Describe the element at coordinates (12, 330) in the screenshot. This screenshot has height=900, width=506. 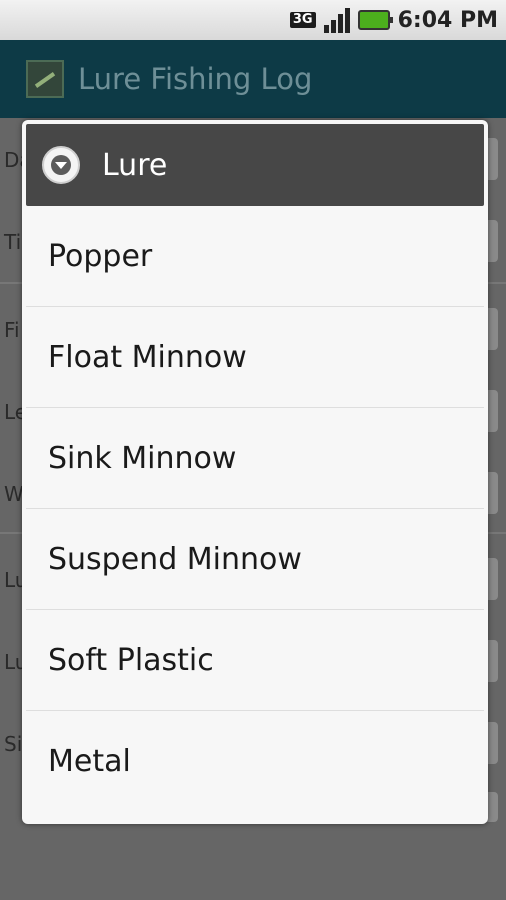
I see `form-label-fish: Fi` at that location.